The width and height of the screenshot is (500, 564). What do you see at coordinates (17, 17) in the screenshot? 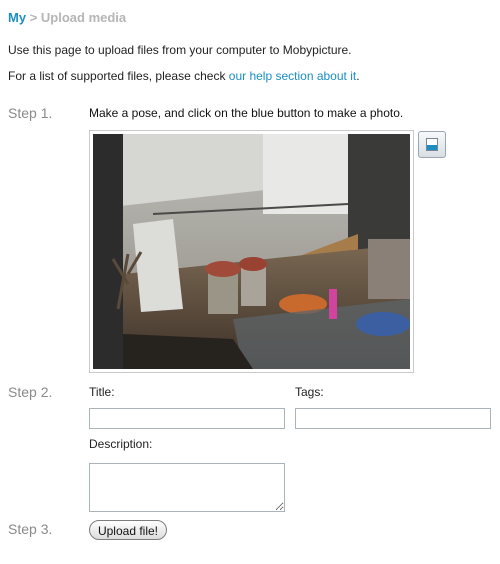
I see `breadcrumb-root-link: My` at bounding box center [17, 17].